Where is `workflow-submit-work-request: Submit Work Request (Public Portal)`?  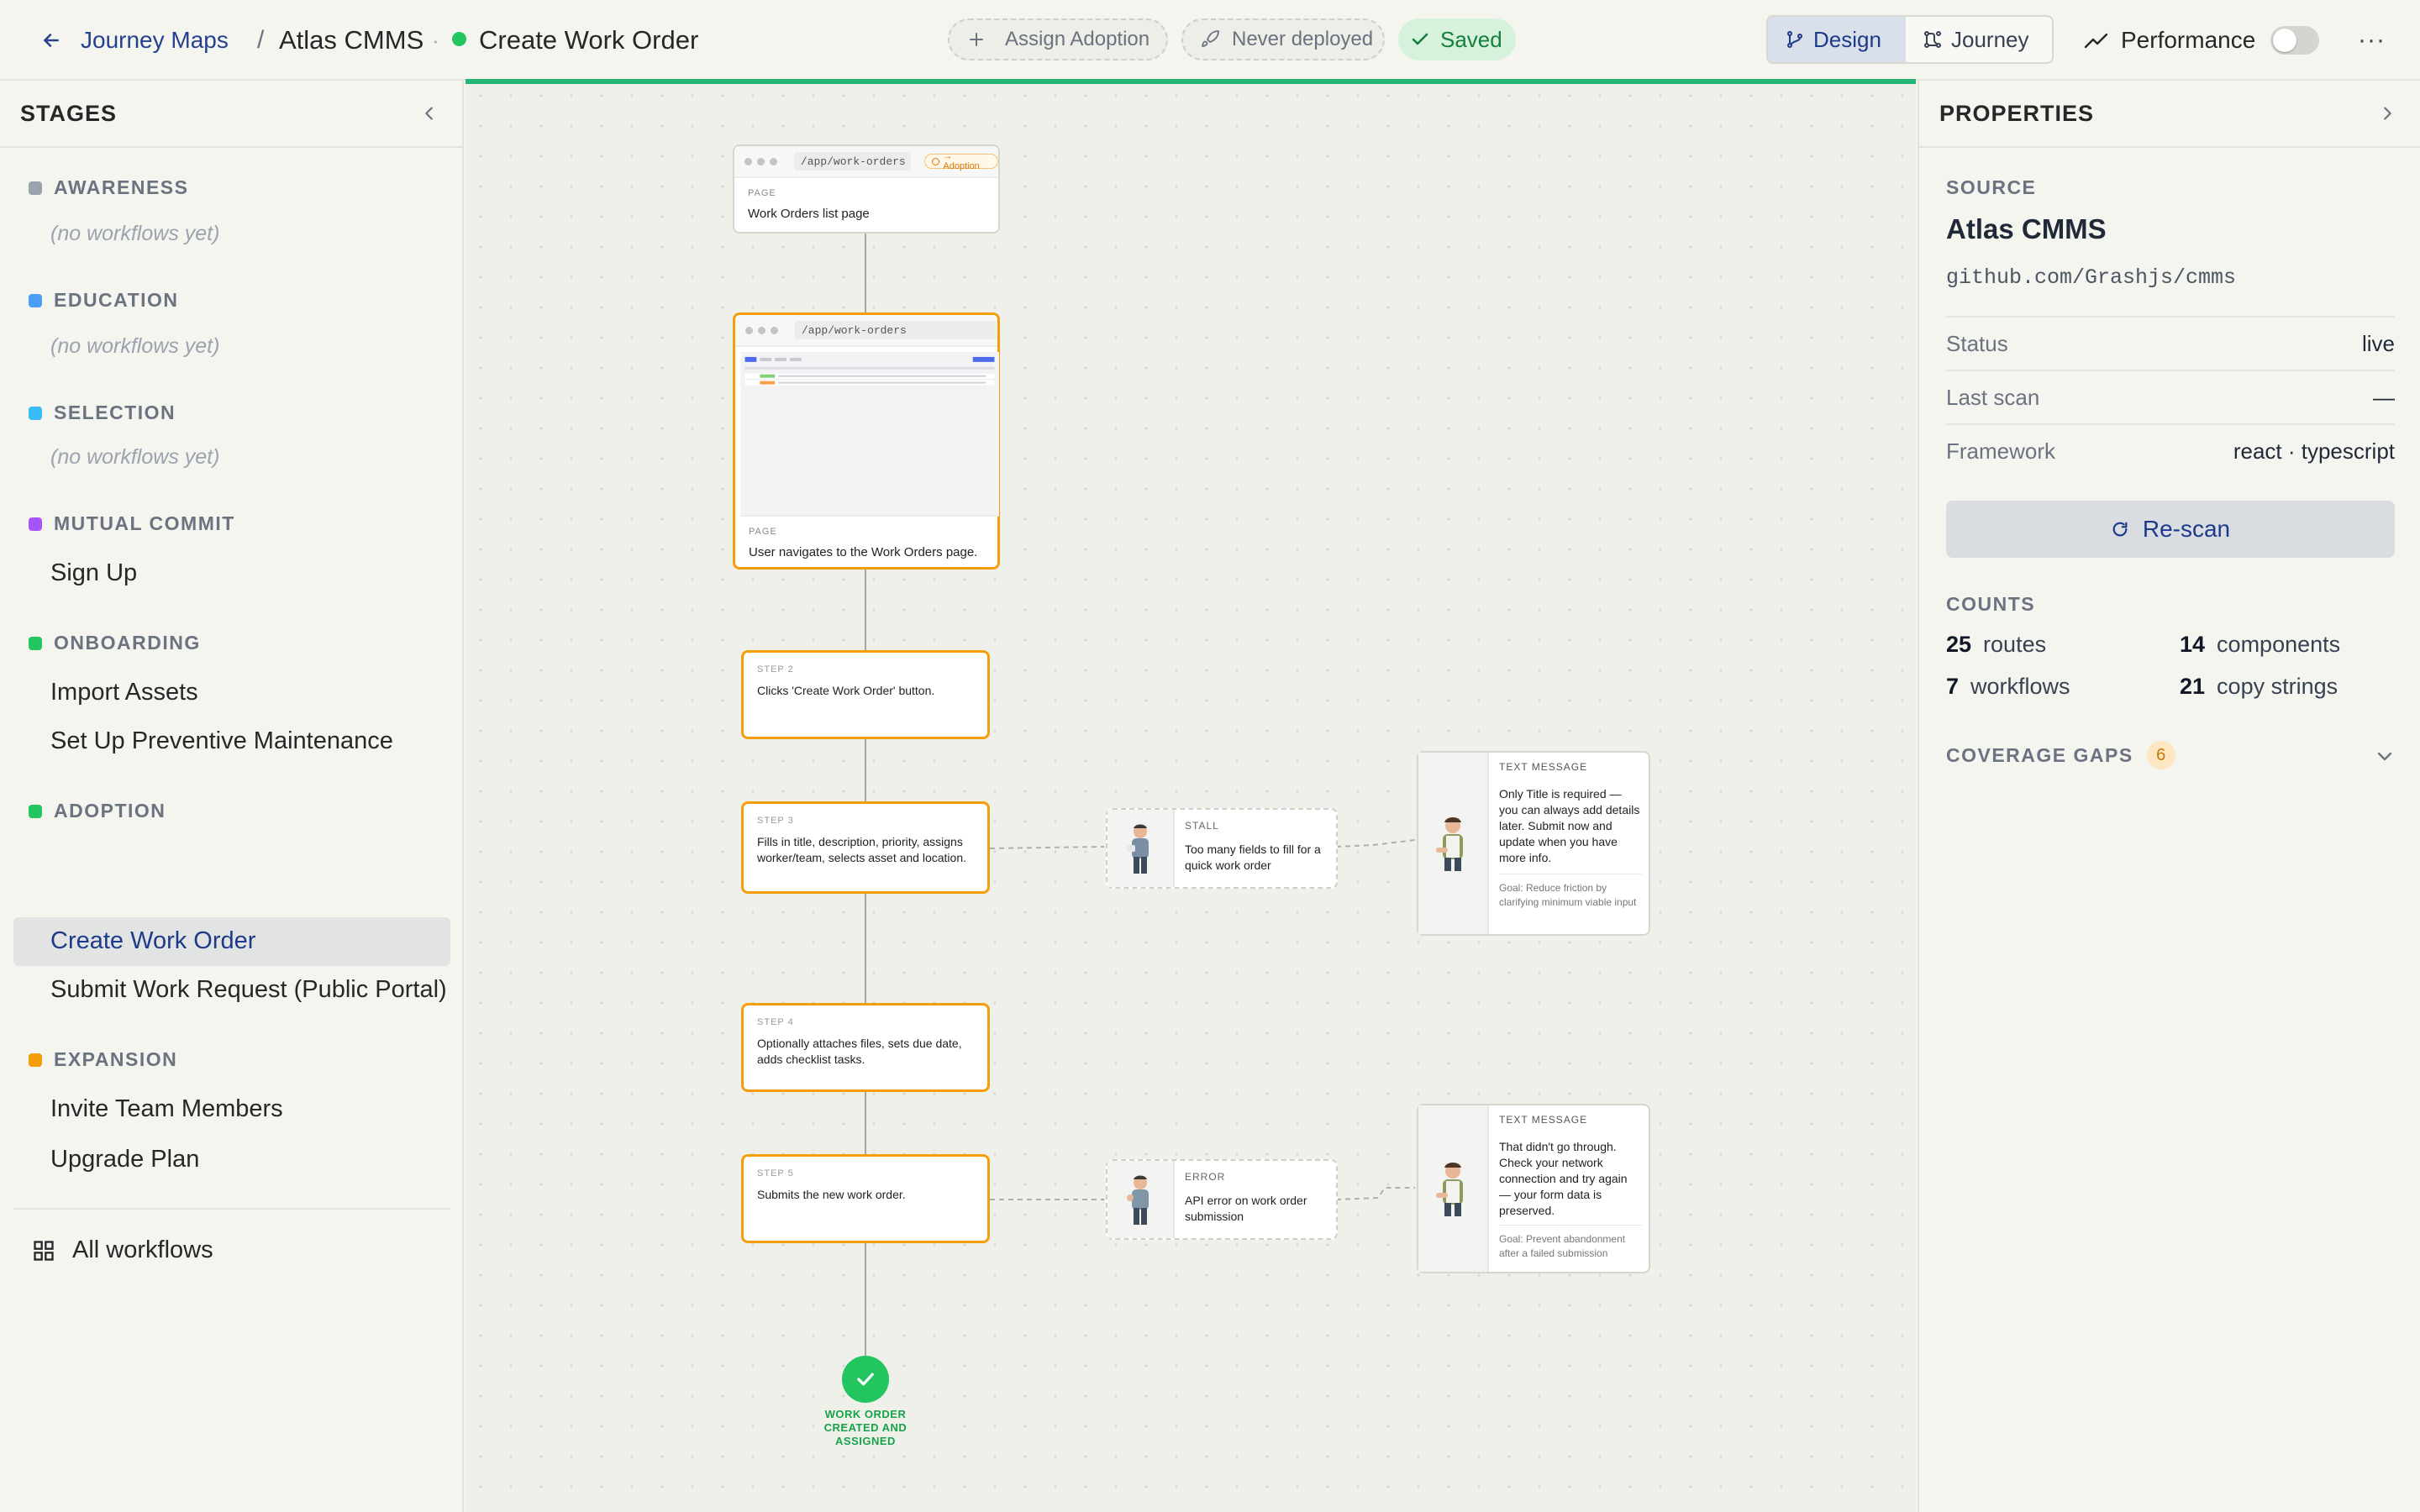
workflow-submit-work-request: Submit Work Request (Public Portal) is located at coordinates (248, 990).